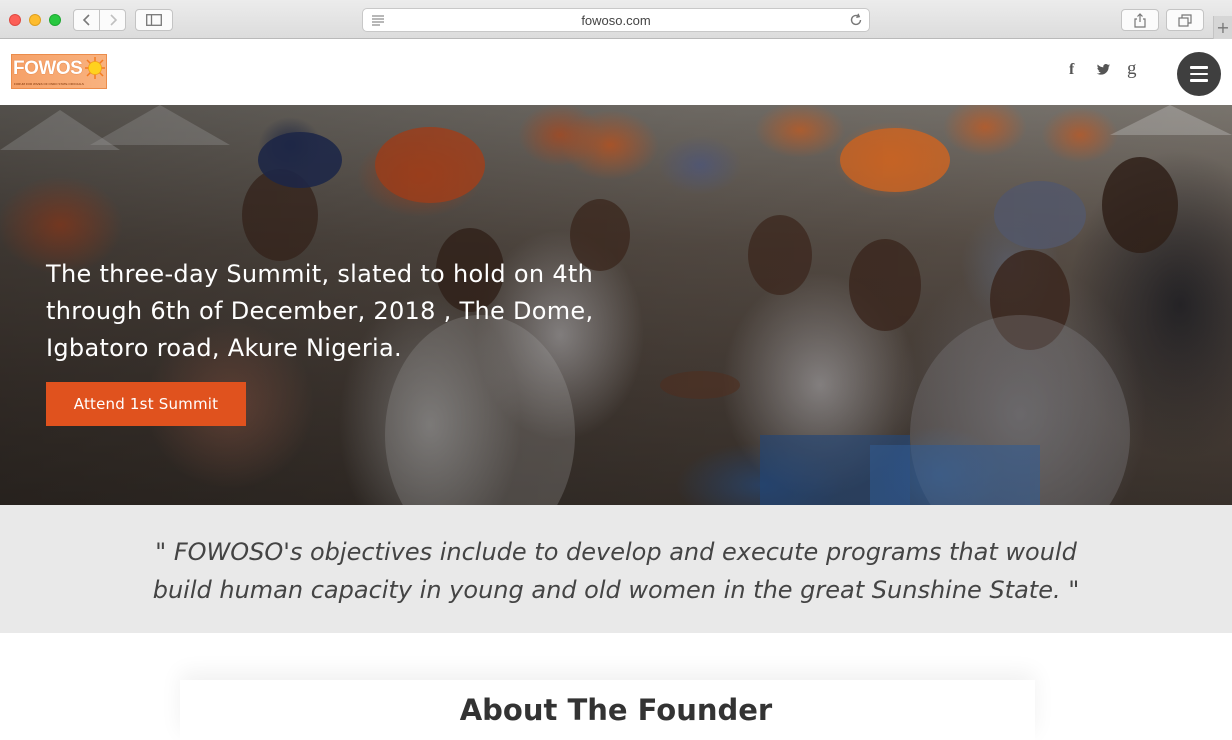 The height and width of the screenshot is (740, 1232). Describe the element at coordinates (35, 20) in the screenshot. I see `window-minimize-button` at that location.